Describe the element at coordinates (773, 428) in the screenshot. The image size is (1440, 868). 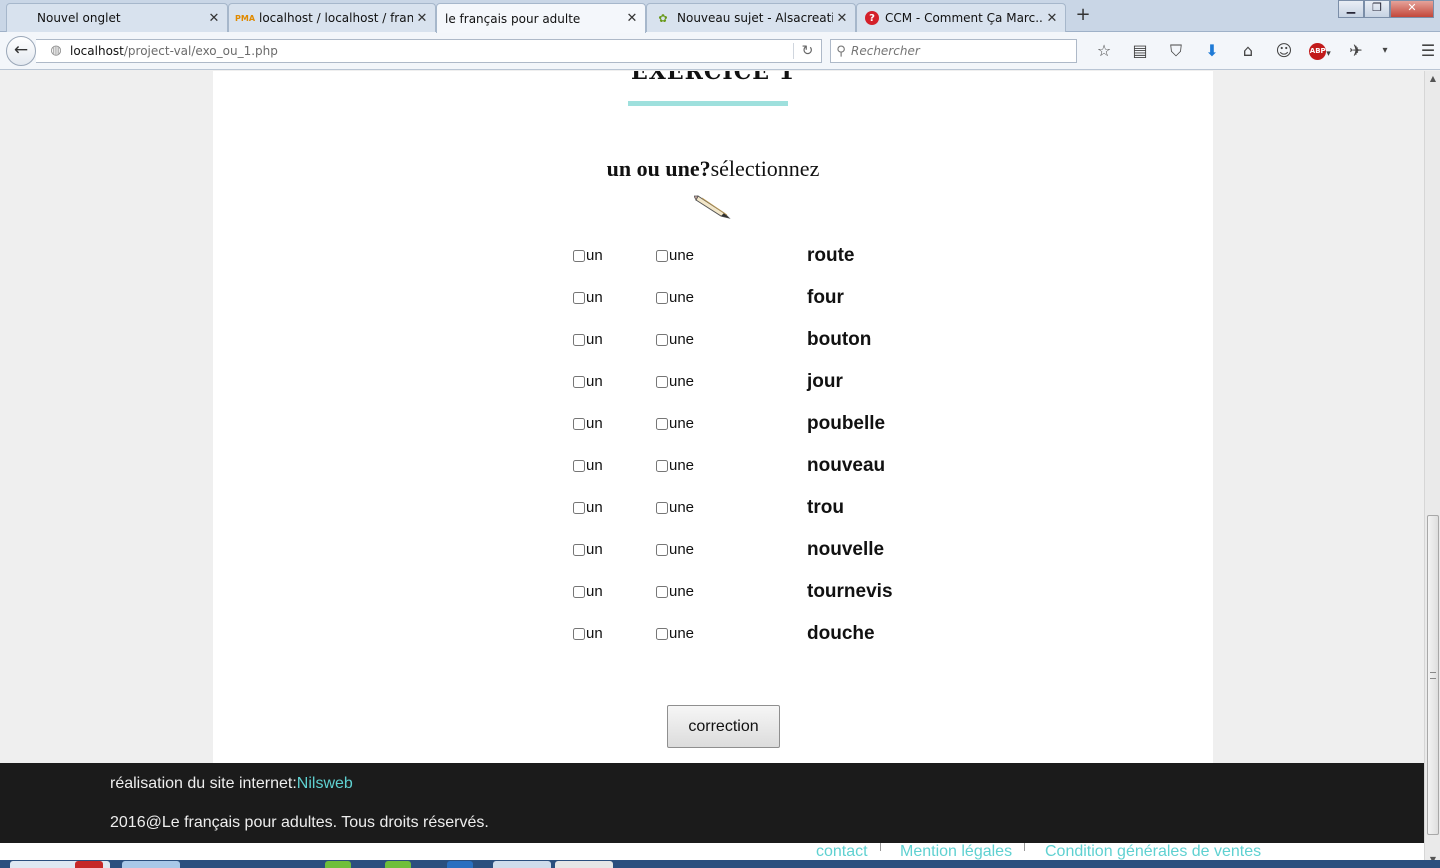
I see `list-item: un une poubelle` at that location.